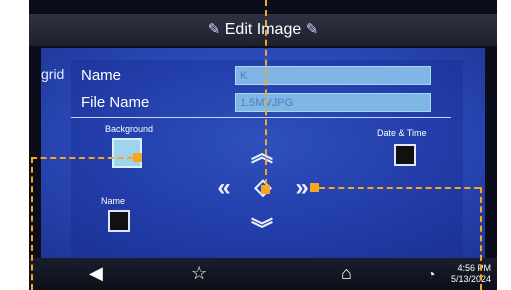  What do you see at coordinates (113, 201) in the screenshot?
I see `name-option-label: Name` at bounding box center [113, 201].